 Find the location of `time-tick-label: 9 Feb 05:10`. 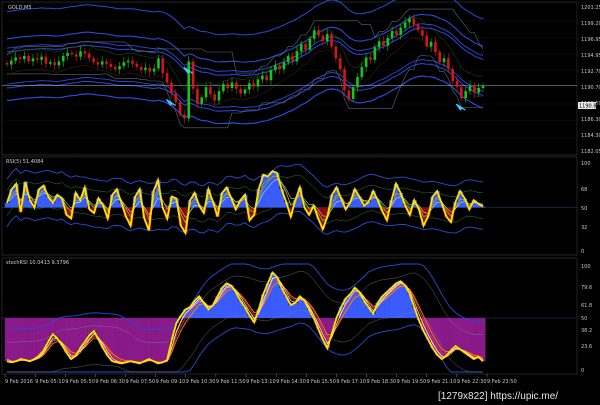

time-tick-label: 9 Feb 05:10 is located at coordinates (50, 382).